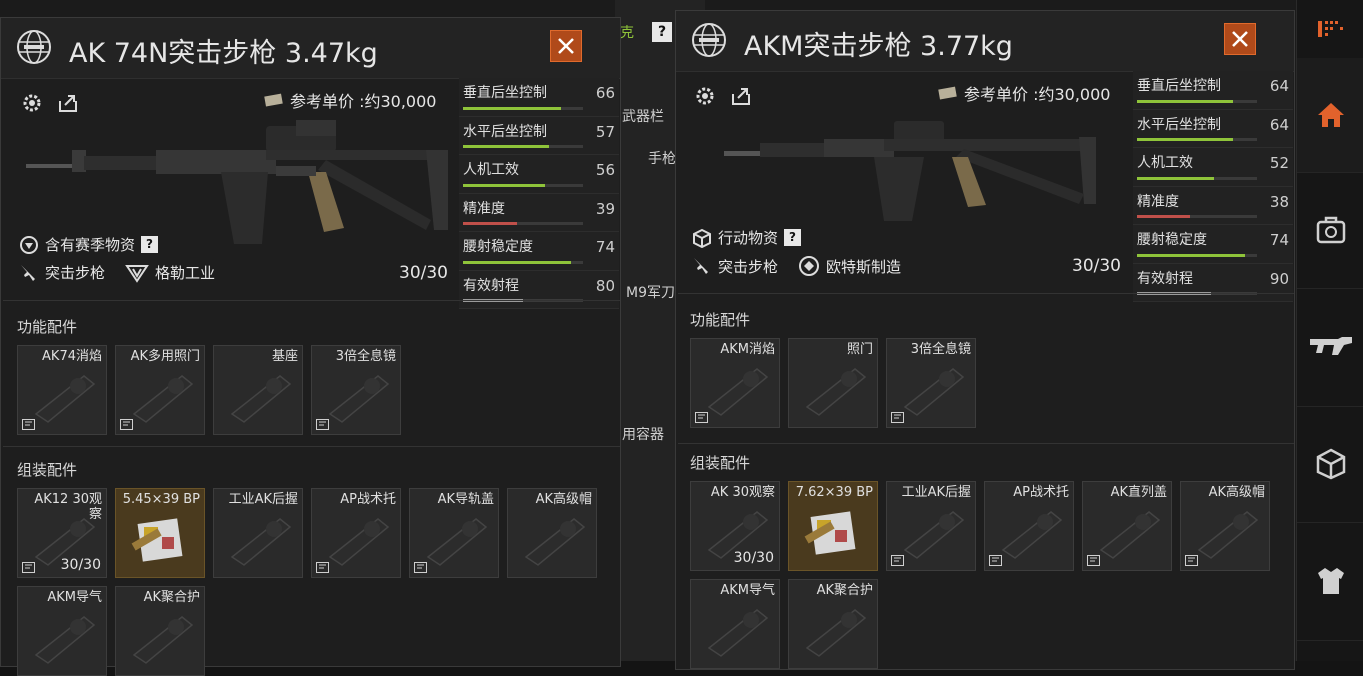  Describe the element at coordinates (605, 208) in the screenshot. I see `stat-value: 39` at that location.